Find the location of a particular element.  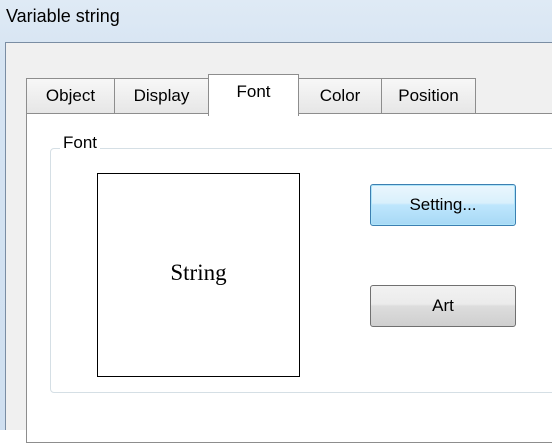

font-group-label: Font is located at coordinates (80, 143).